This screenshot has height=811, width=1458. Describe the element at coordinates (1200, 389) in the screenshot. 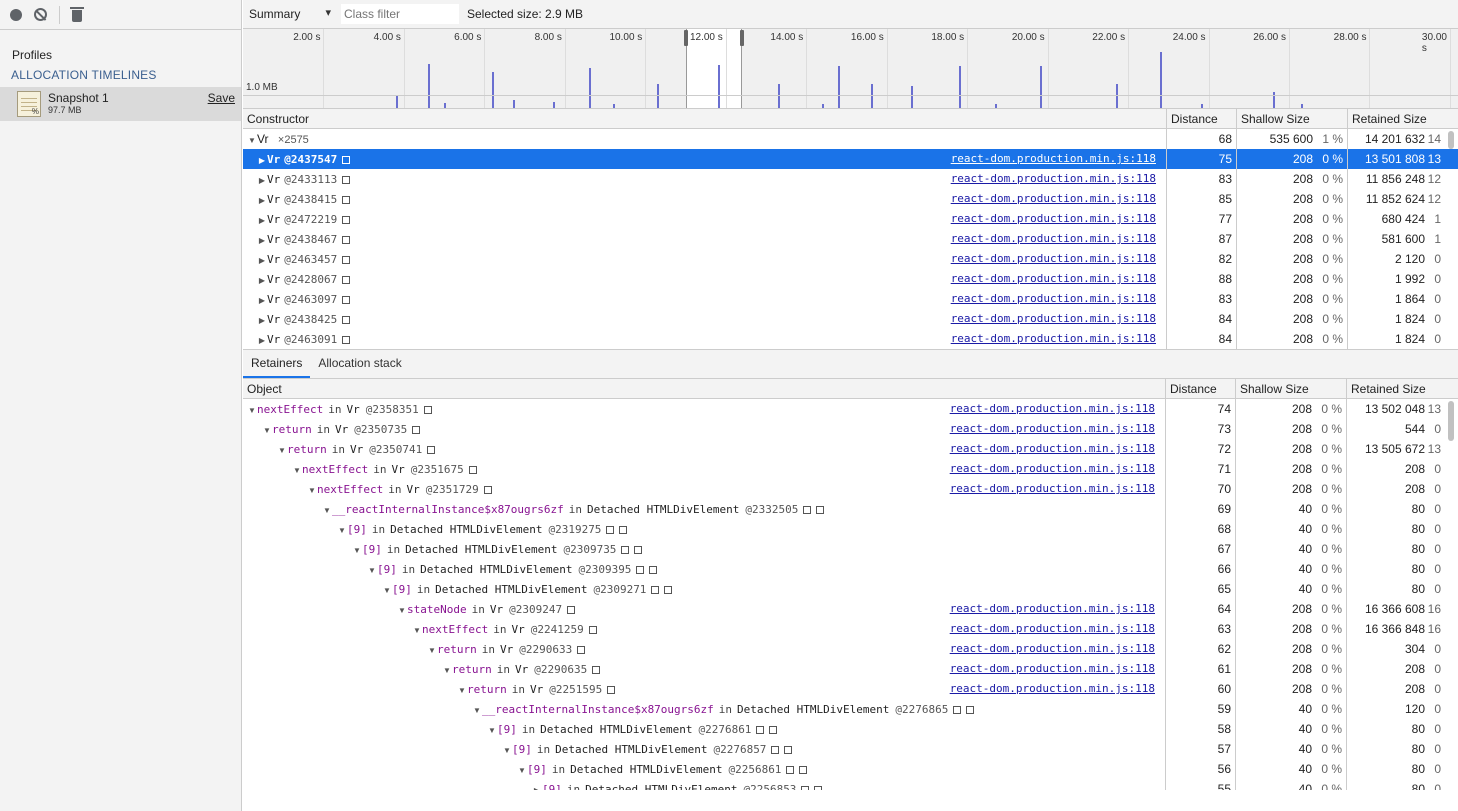

I see `distance-column-header: Distance` at that location.